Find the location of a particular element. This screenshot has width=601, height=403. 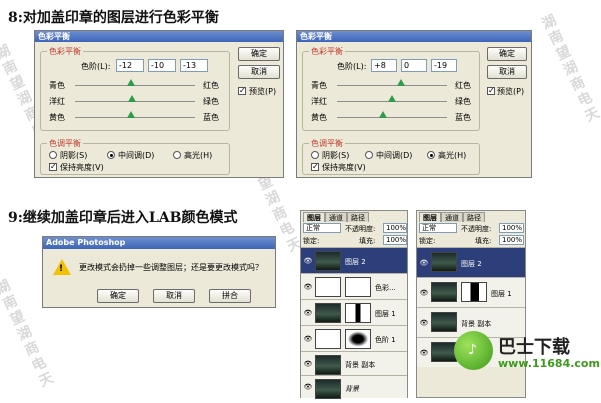

levels-input-2: 0 is located at coordinates (414, 65).